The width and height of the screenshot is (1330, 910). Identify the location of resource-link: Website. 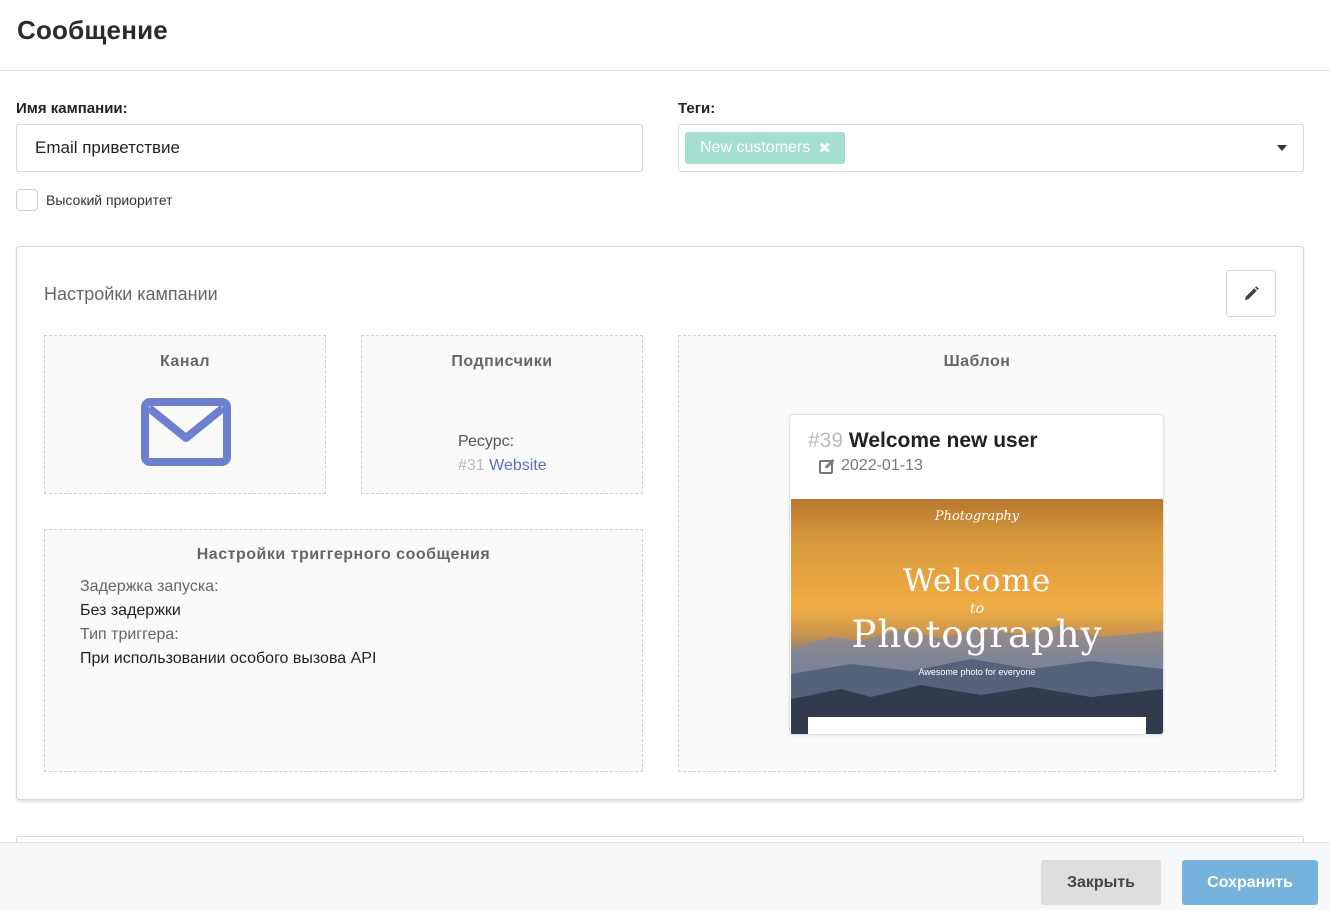
(518, 465).